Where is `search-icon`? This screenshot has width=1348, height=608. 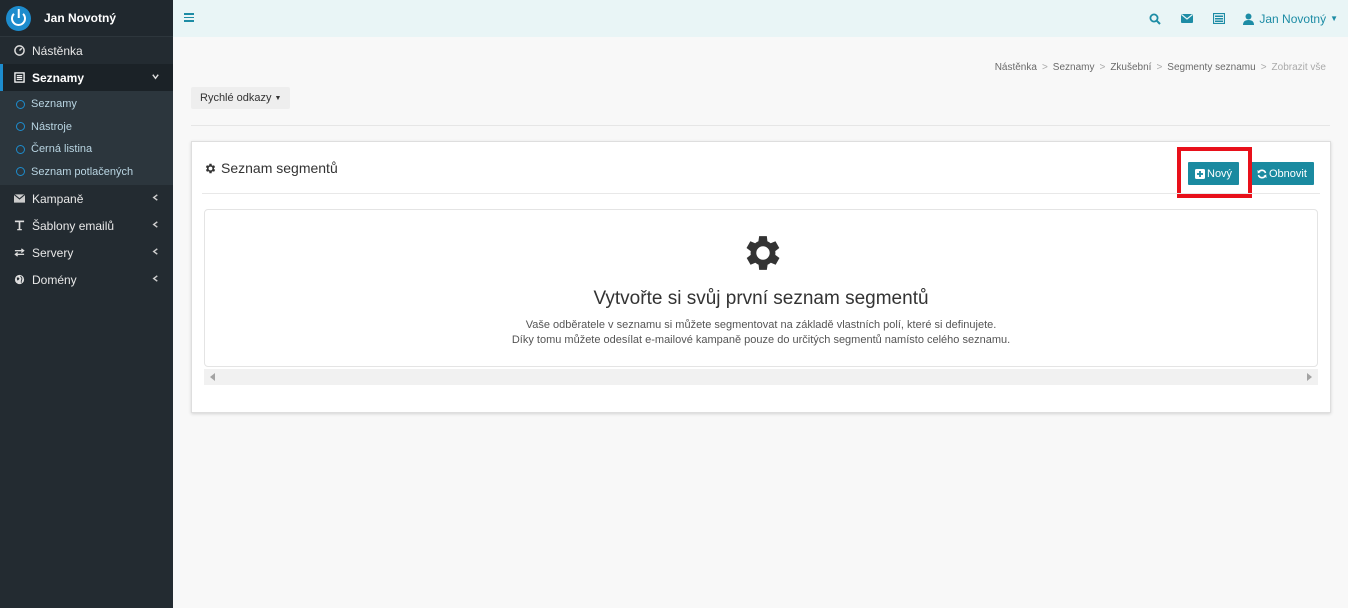 search-icon is located at coordinates (1155, 19).